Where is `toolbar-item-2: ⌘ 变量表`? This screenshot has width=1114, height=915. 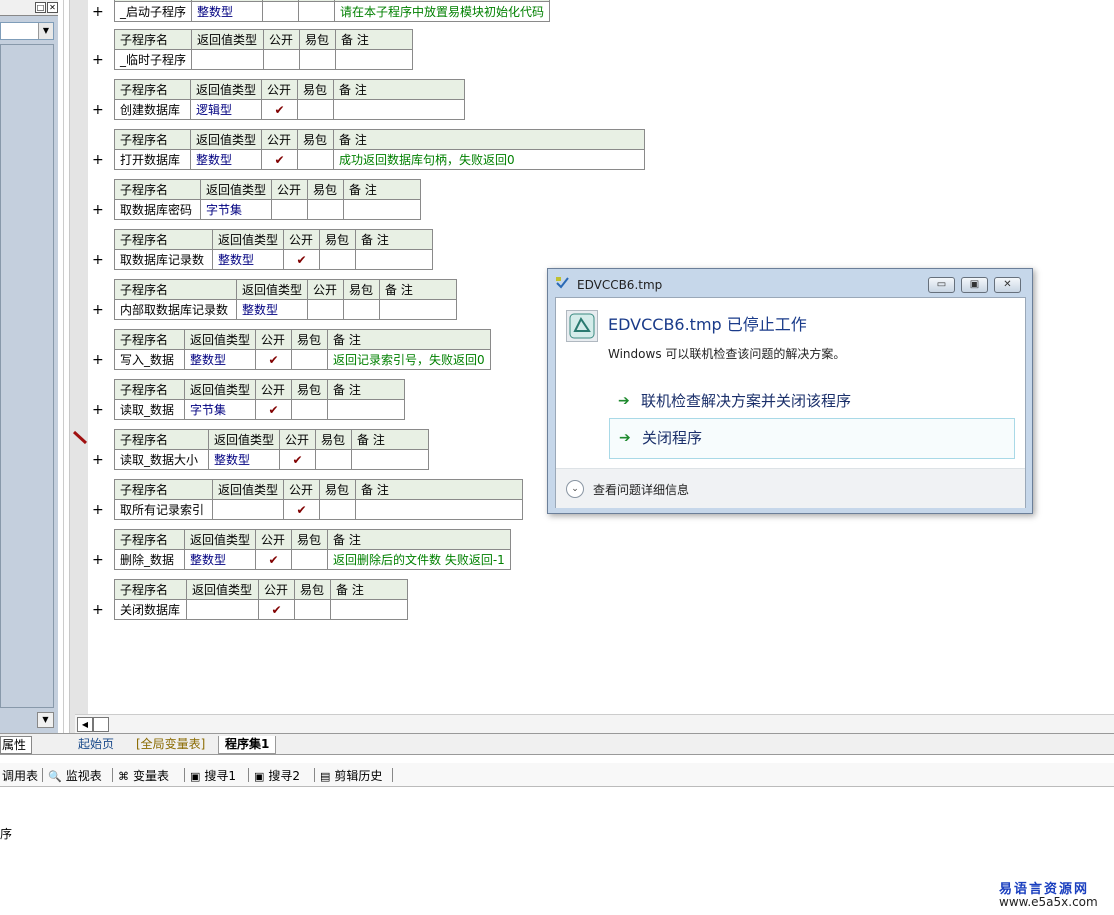
toolbar-item-2: ⌘ 变量表 is located at coordinates (143, 775).